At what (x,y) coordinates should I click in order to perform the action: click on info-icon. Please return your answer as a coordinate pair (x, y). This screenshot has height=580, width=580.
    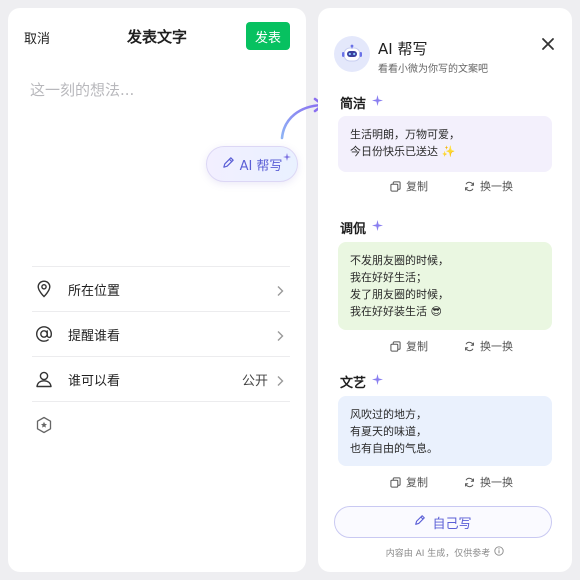
    Looking at the image, I should click on (499, 552).